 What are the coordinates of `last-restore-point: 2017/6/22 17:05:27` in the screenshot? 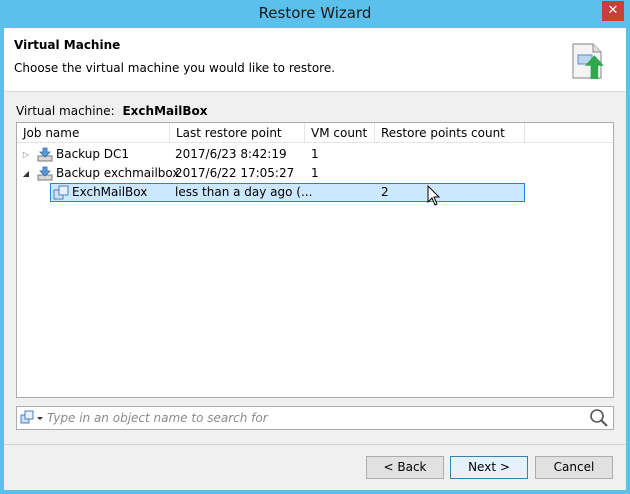 It's located at (235, 173).